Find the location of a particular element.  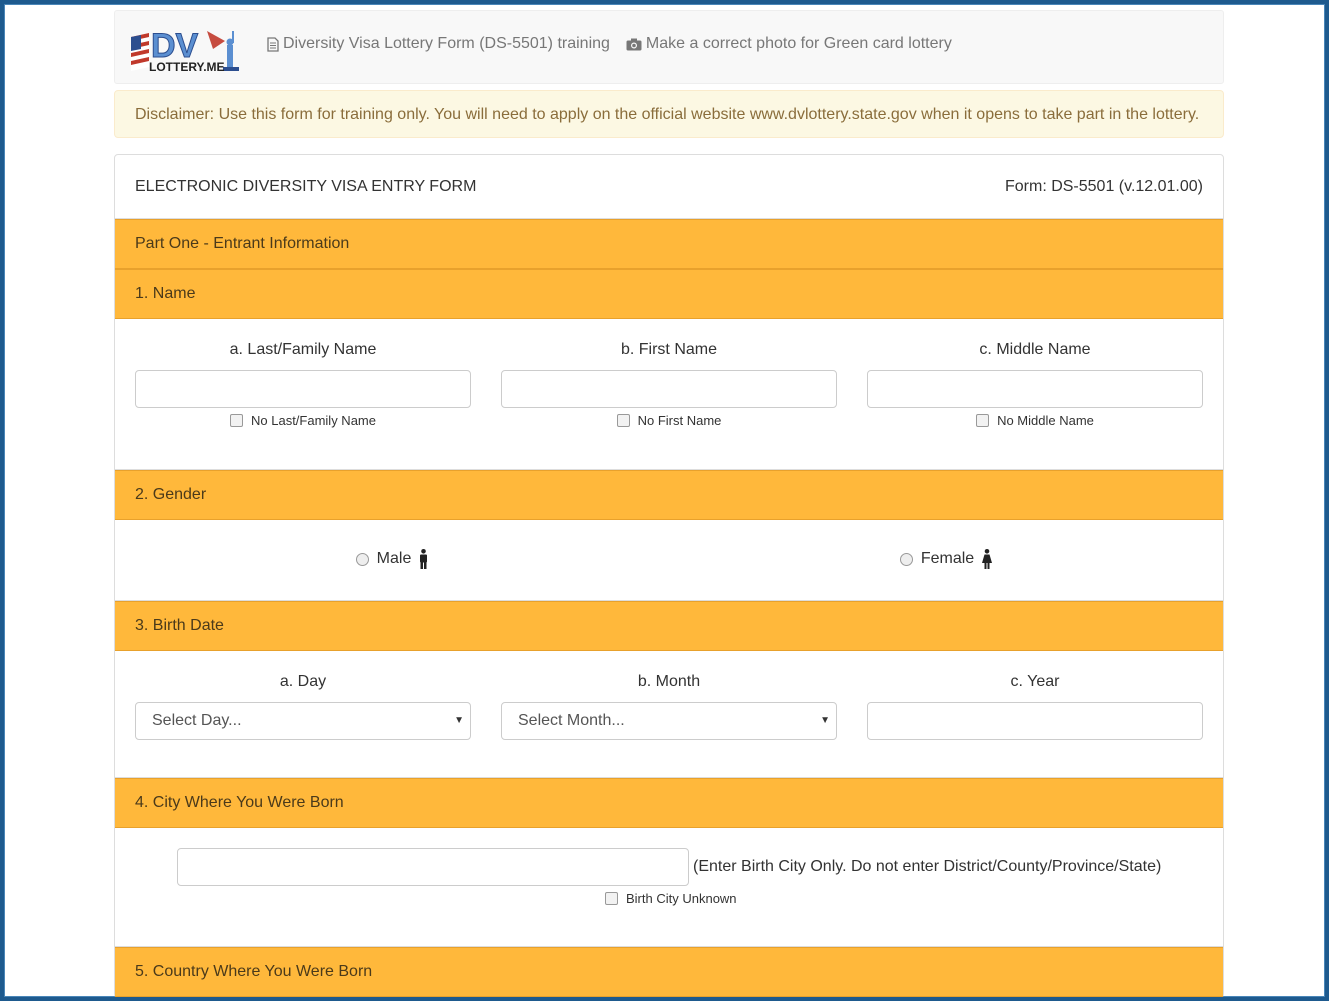

no-middle-name-label: No Middle Name is located at coordinates (1045, 420).